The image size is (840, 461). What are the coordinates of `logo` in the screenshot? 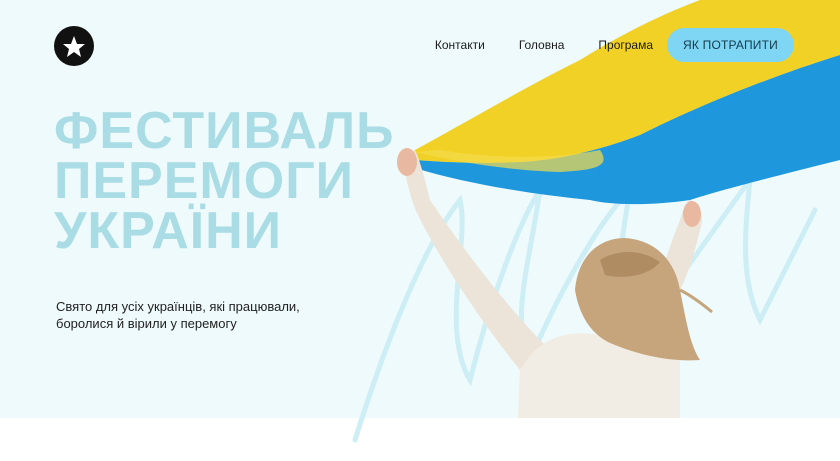 It's located at (74, 46).